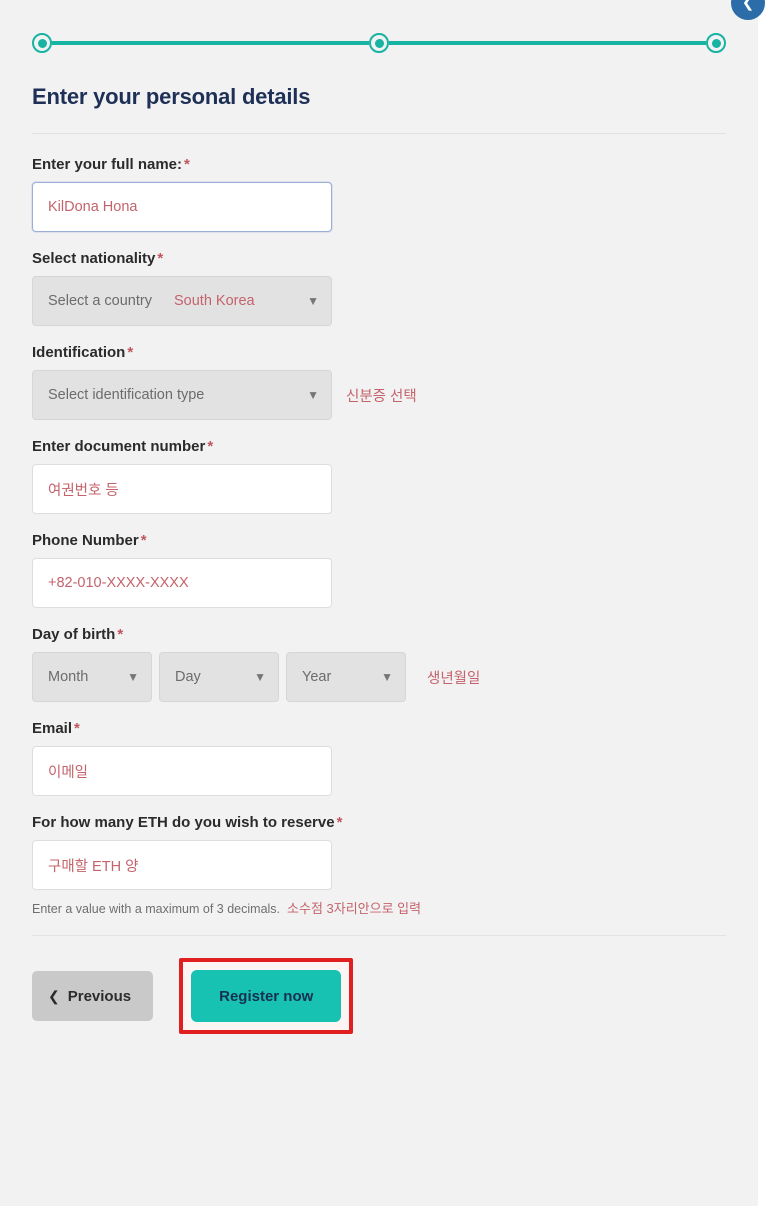  I want to click on day-of-birth-label: Day of birth *, so click(379, 634).